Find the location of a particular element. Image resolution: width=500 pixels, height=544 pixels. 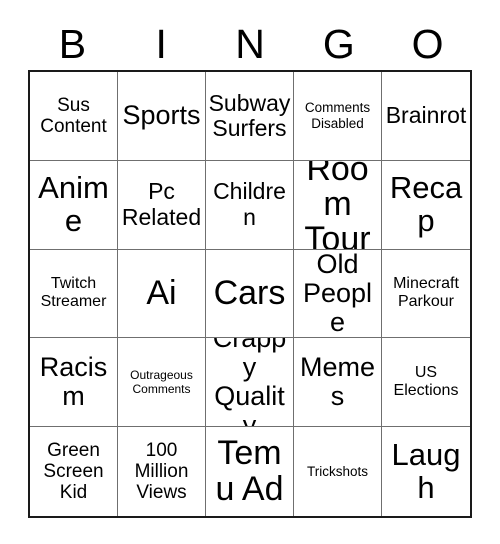

bingo-cell-label: Sus Content is located at coordinates (73, 115).